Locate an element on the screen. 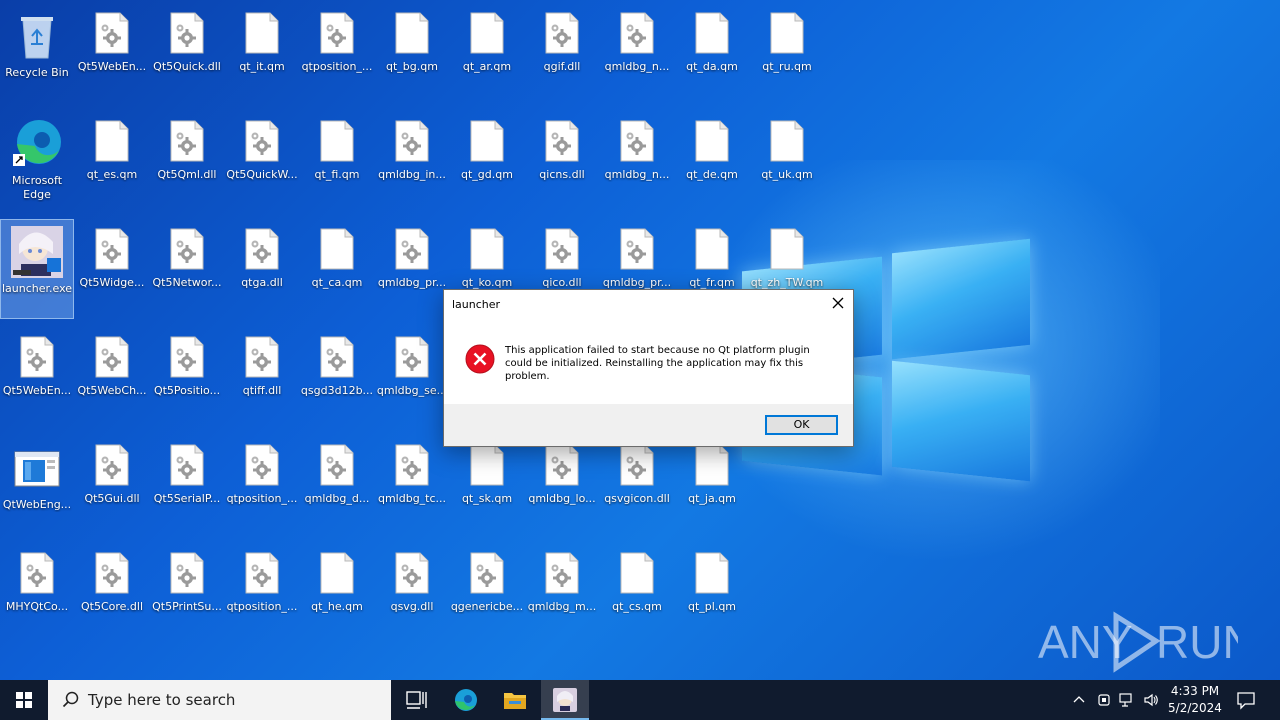 This screenshot has height=720, width=1280. desktop-icon-label: qt_ar.qm is located at coordinates (487, 66).